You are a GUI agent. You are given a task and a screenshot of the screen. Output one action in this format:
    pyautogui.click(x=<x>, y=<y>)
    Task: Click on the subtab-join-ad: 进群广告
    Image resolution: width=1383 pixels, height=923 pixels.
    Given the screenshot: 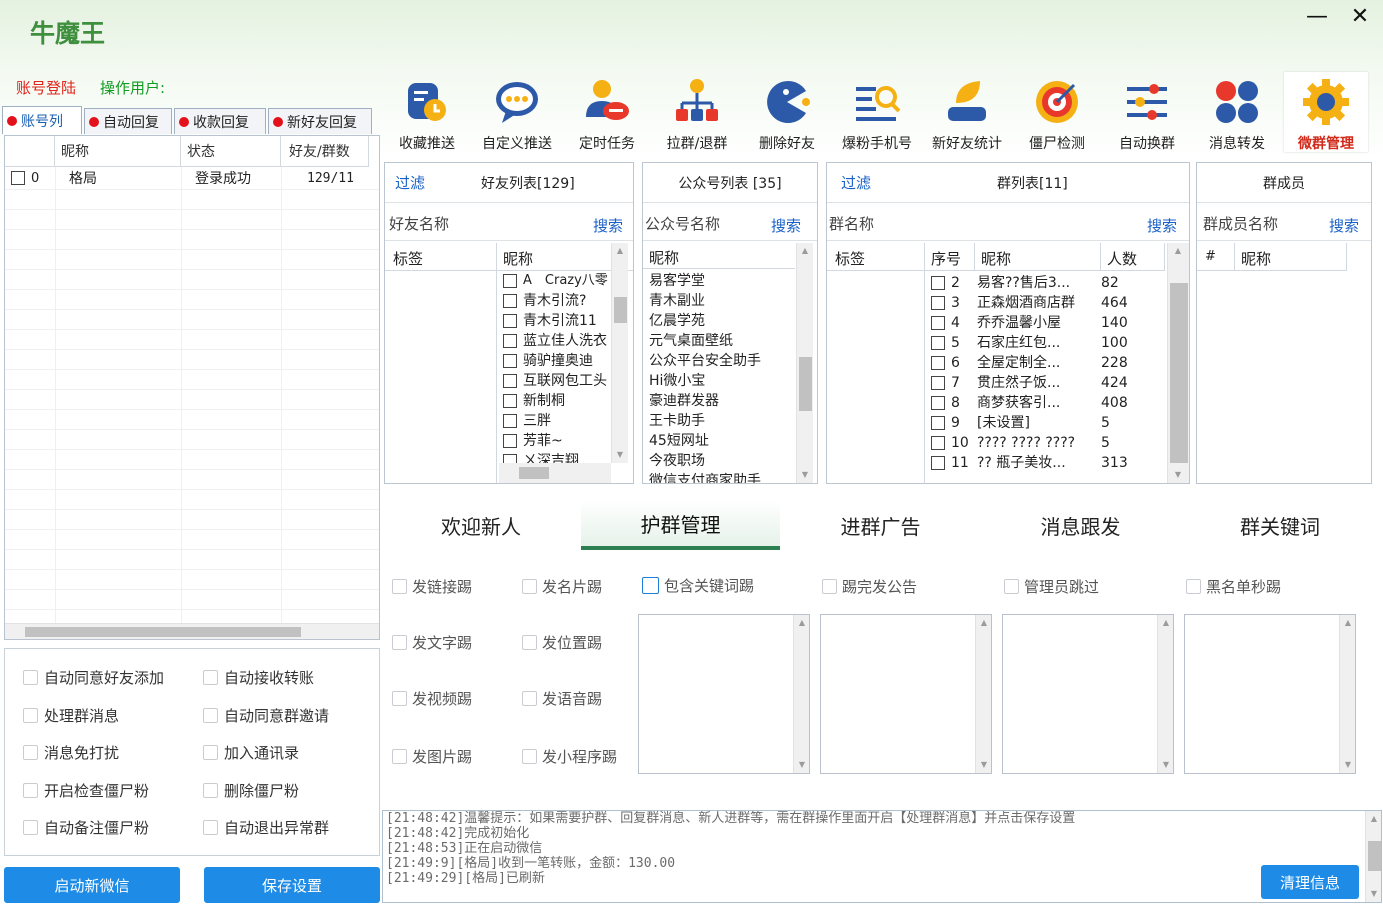 What is the action you would take?
    pyautogui.click(x=880, y=525)
    